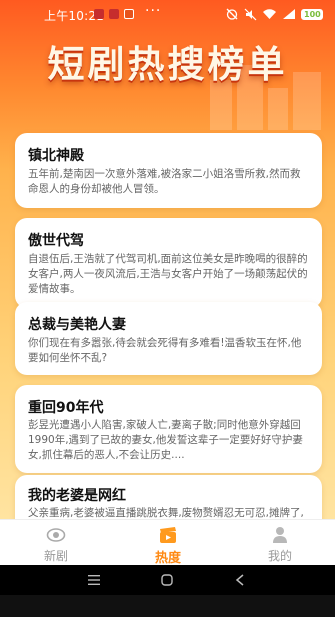  I want to click on drama-title: 傲世代驾, so click(56, 241).